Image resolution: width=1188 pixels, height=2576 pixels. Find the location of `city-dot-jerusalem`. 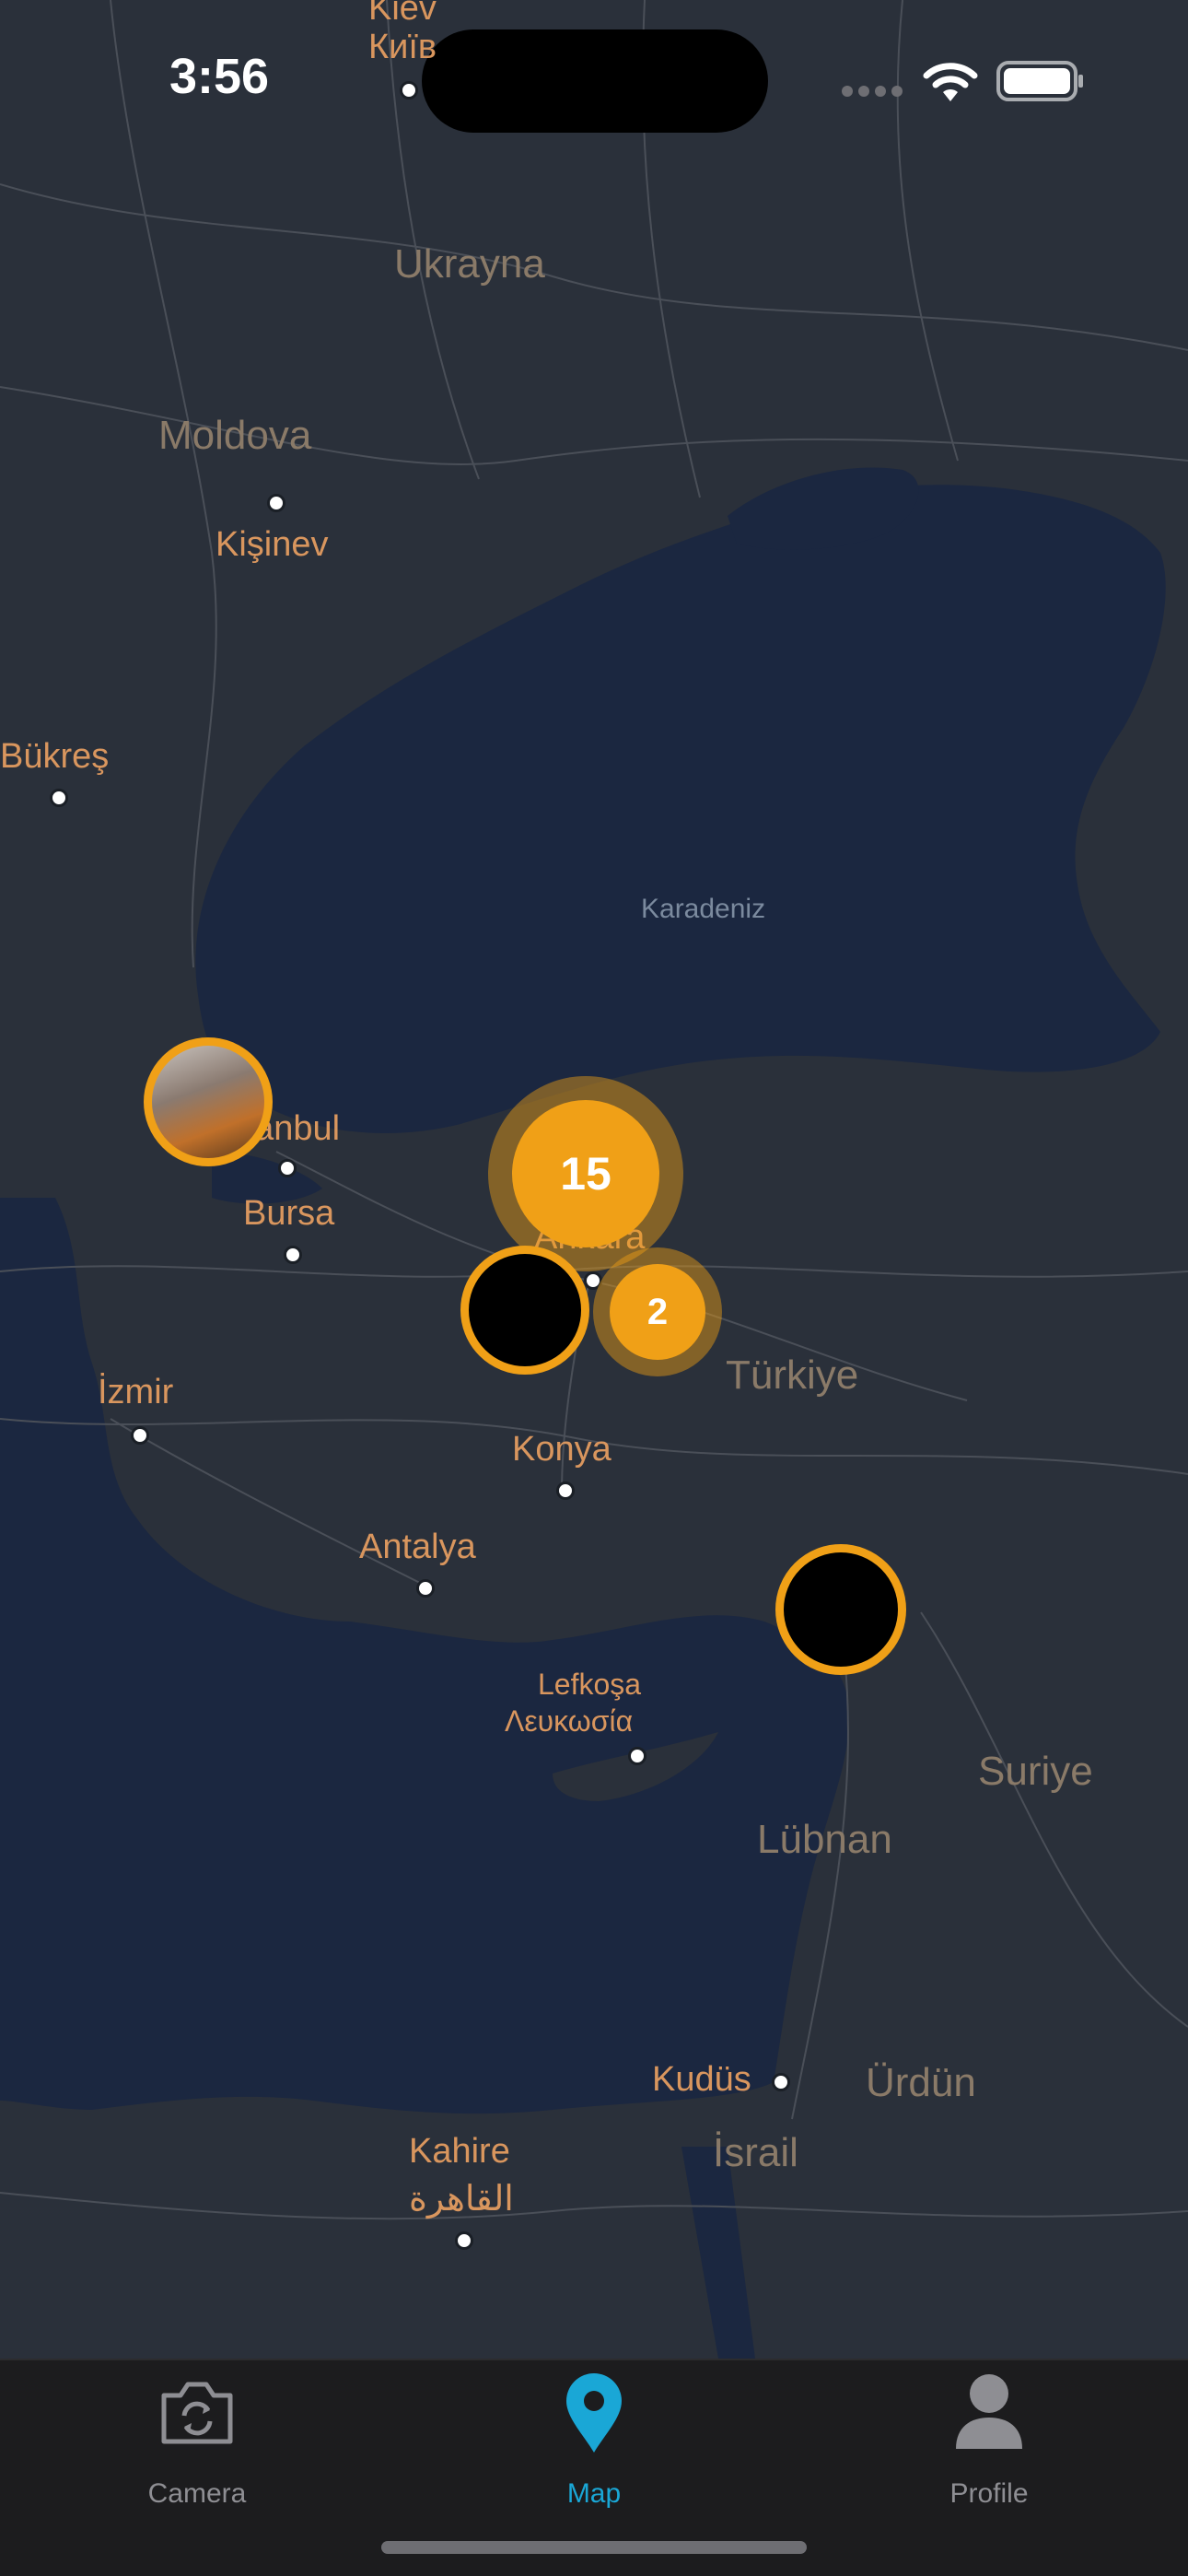

city-dot-jerusalem is located at coordinates (781, 2082).